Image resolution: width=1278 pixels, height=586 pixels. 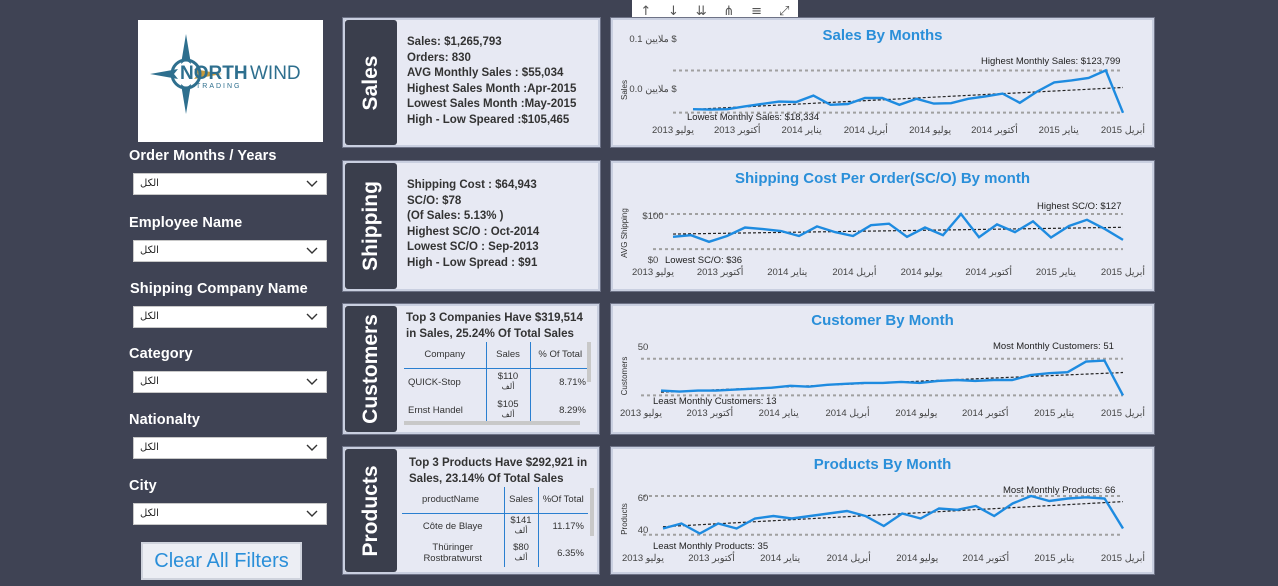 I want to click on shipping-tab: Shipping, so click(x=371, y=226).